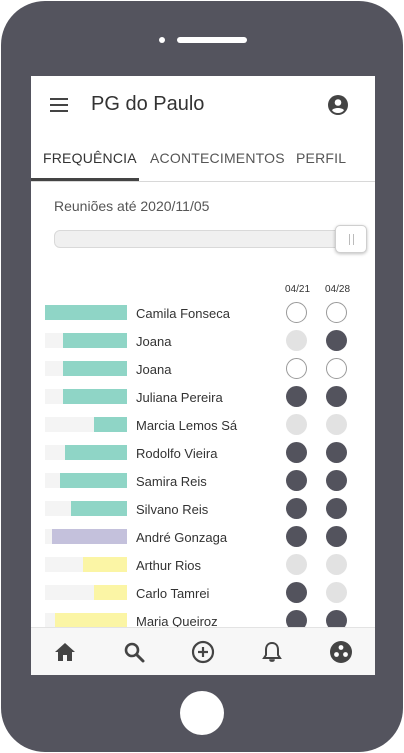  What do you see at coordinates (338, 105) in the screenshot?
I see `account-icon` at bounding box center [338, 105].